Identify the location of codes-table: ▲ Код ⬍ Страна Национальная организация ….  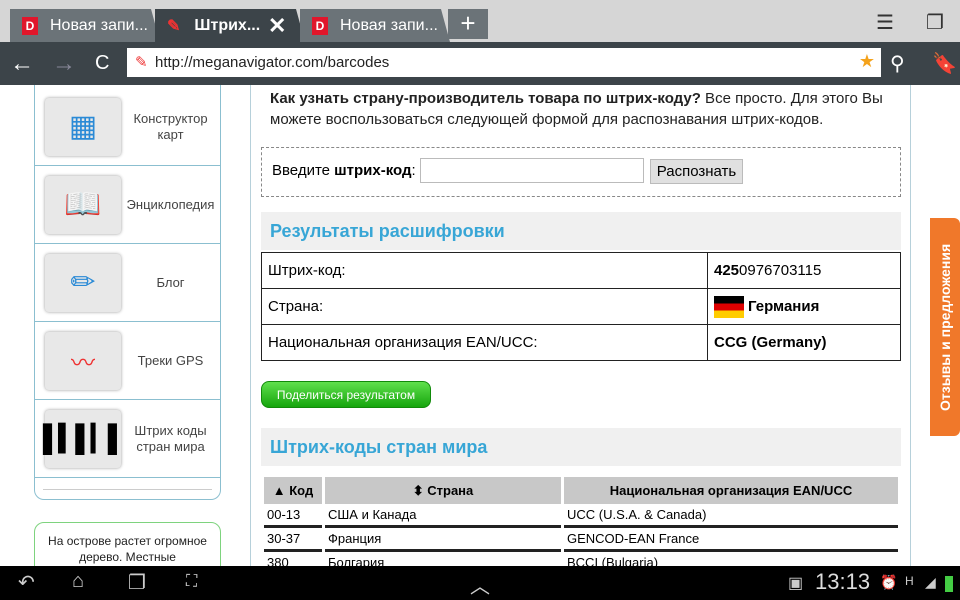
(581, 521).